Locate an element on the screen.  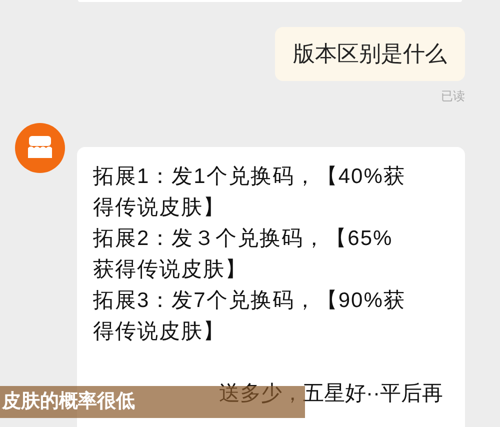
avatar-icon is located at coordinates (40, 148).